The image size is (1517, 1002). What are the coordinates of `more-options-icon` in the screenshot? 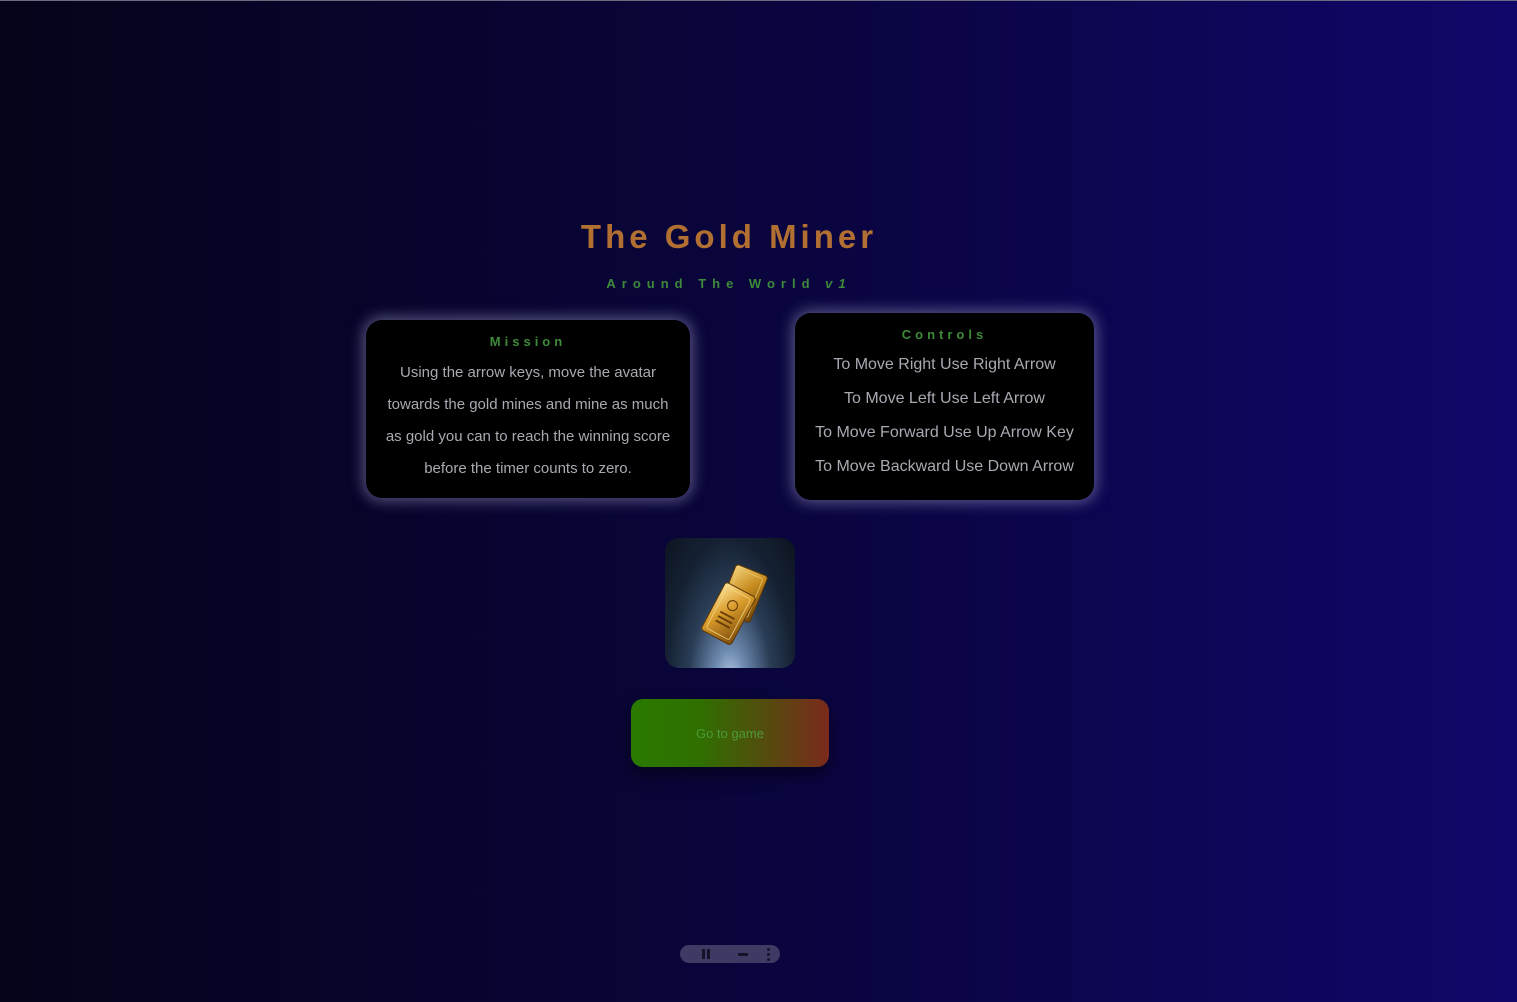 It's located at (768, 954).